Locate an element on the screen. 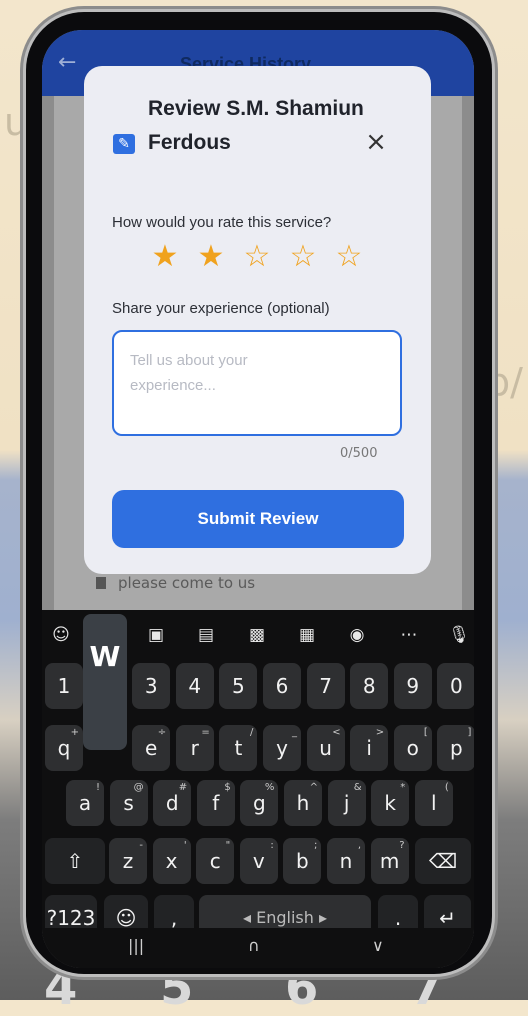 This screenshot has width=528, height=1016. key-f-label: f is located at coordinates (216, 803).